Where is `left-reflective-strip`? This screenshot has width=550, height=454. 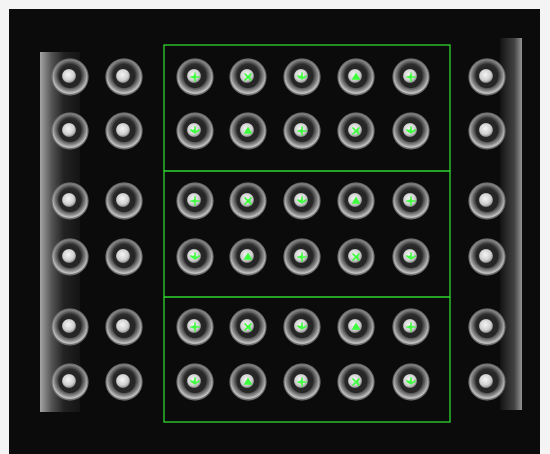 left-reflective-strip is located at coordinates (60, 232).